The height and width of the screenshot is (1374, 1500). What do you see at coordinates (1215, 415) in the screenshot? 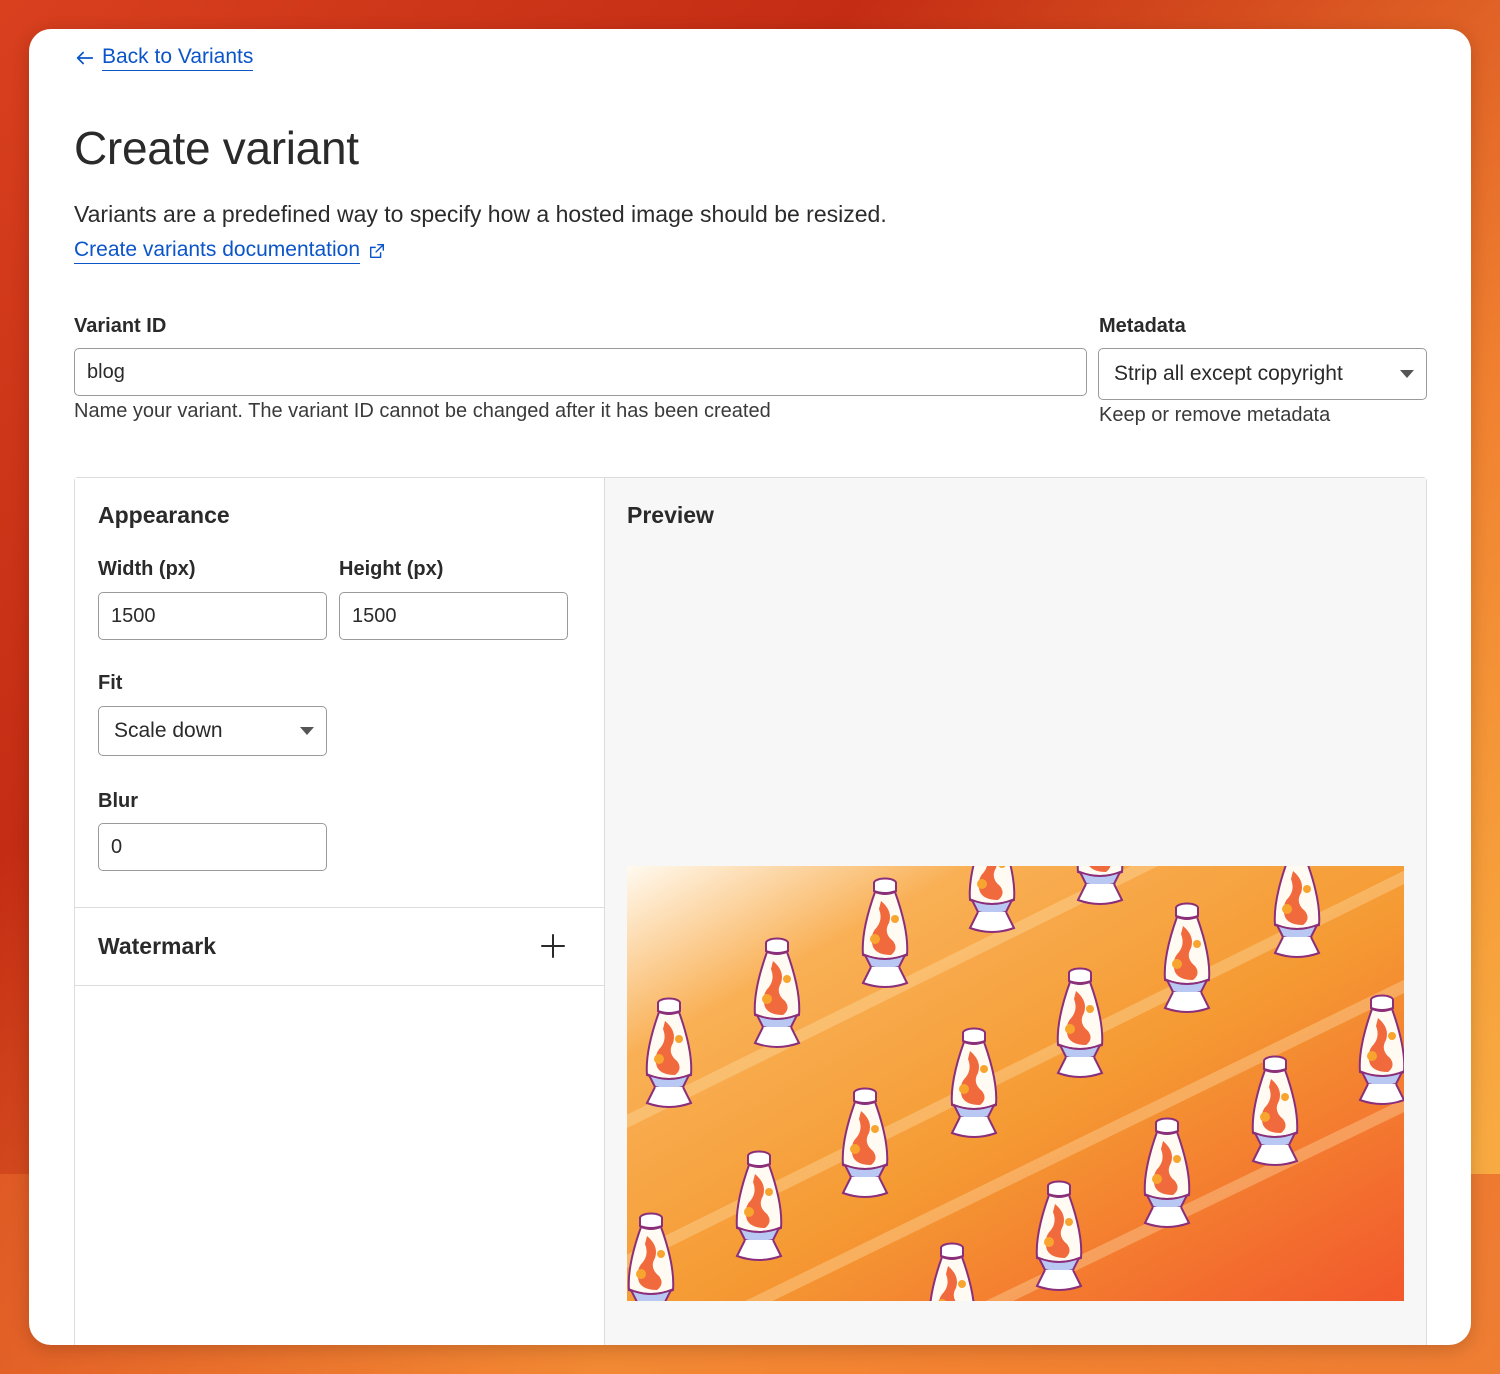
I see `metadata-help: Keep or remove metadata` at bounding box center [1215, 415].